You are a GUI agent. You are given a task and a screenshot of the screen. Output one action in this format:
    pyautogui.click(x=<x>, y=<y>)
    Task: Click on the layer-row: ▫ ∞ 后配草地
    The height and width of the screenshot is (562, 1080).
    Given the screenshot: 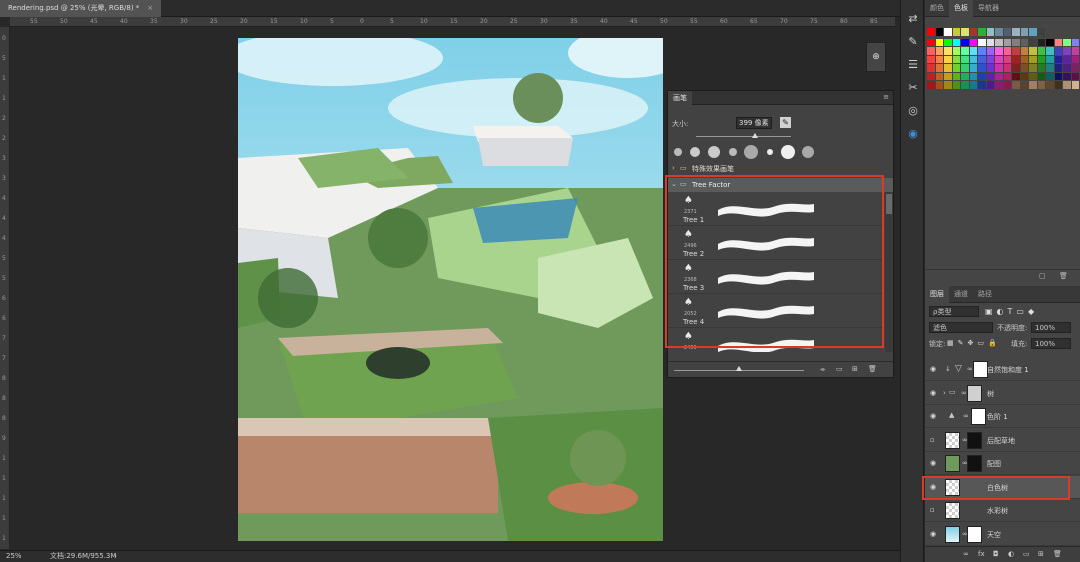 What is the action you would take?
    pyautogui.click(x=1002, y=440)
    